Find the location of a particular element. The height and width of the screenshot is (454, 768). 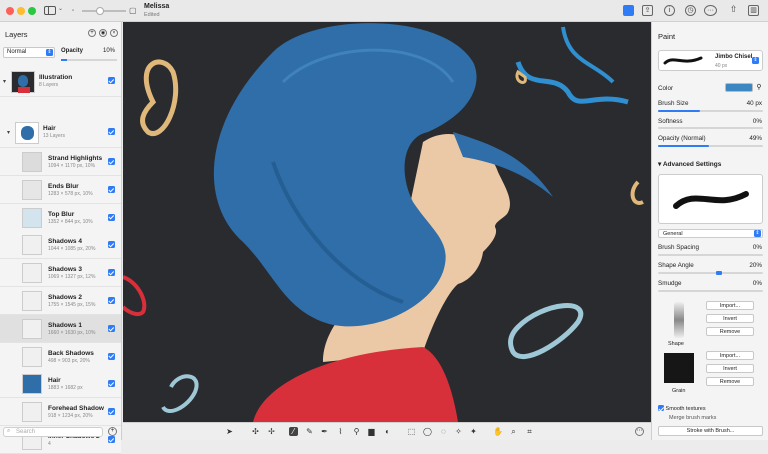

info-icon: i is located at coordinates (669, 10).